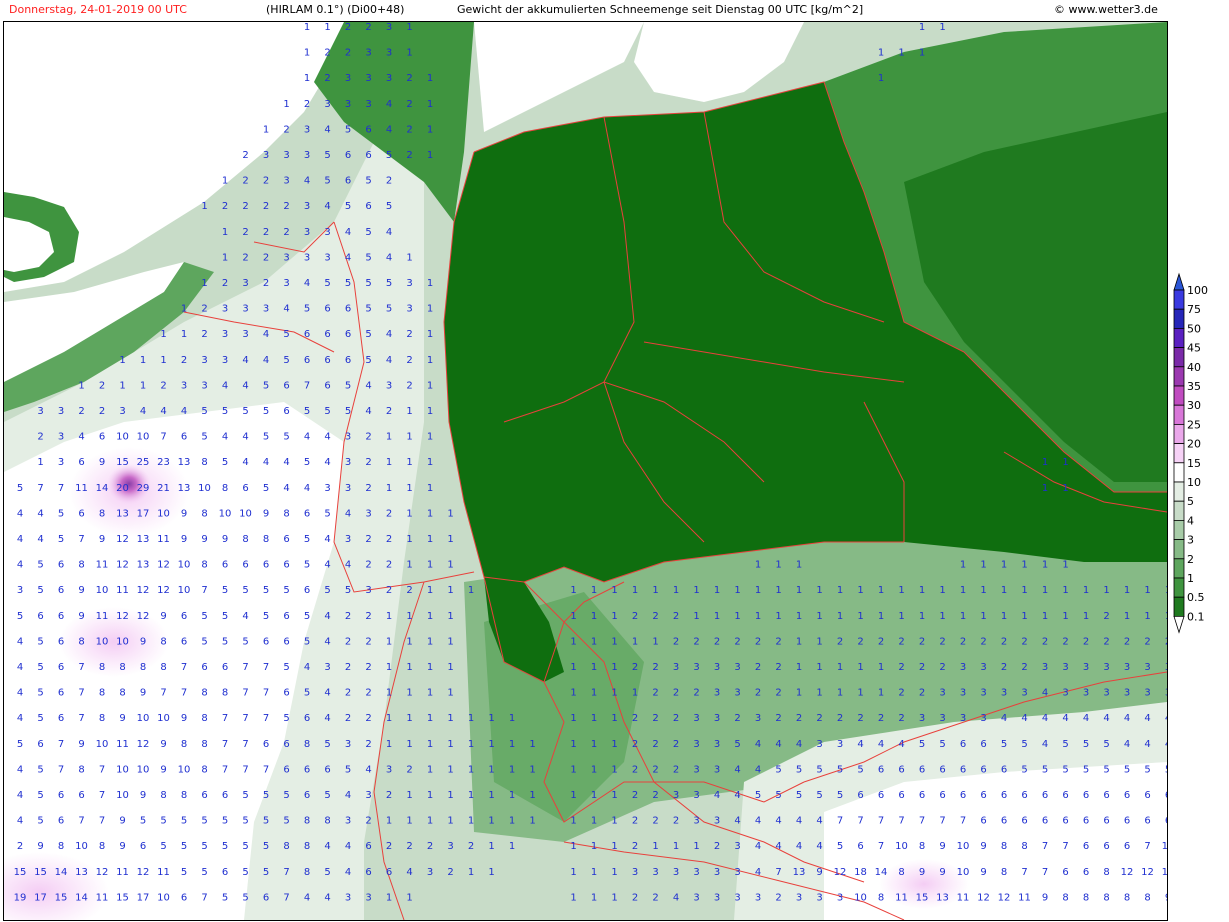 This screenshot has height=922, width=1229. Describe the element at coordinates (40, 897) in the screenshot. I see `snow-value: 17` at that location.